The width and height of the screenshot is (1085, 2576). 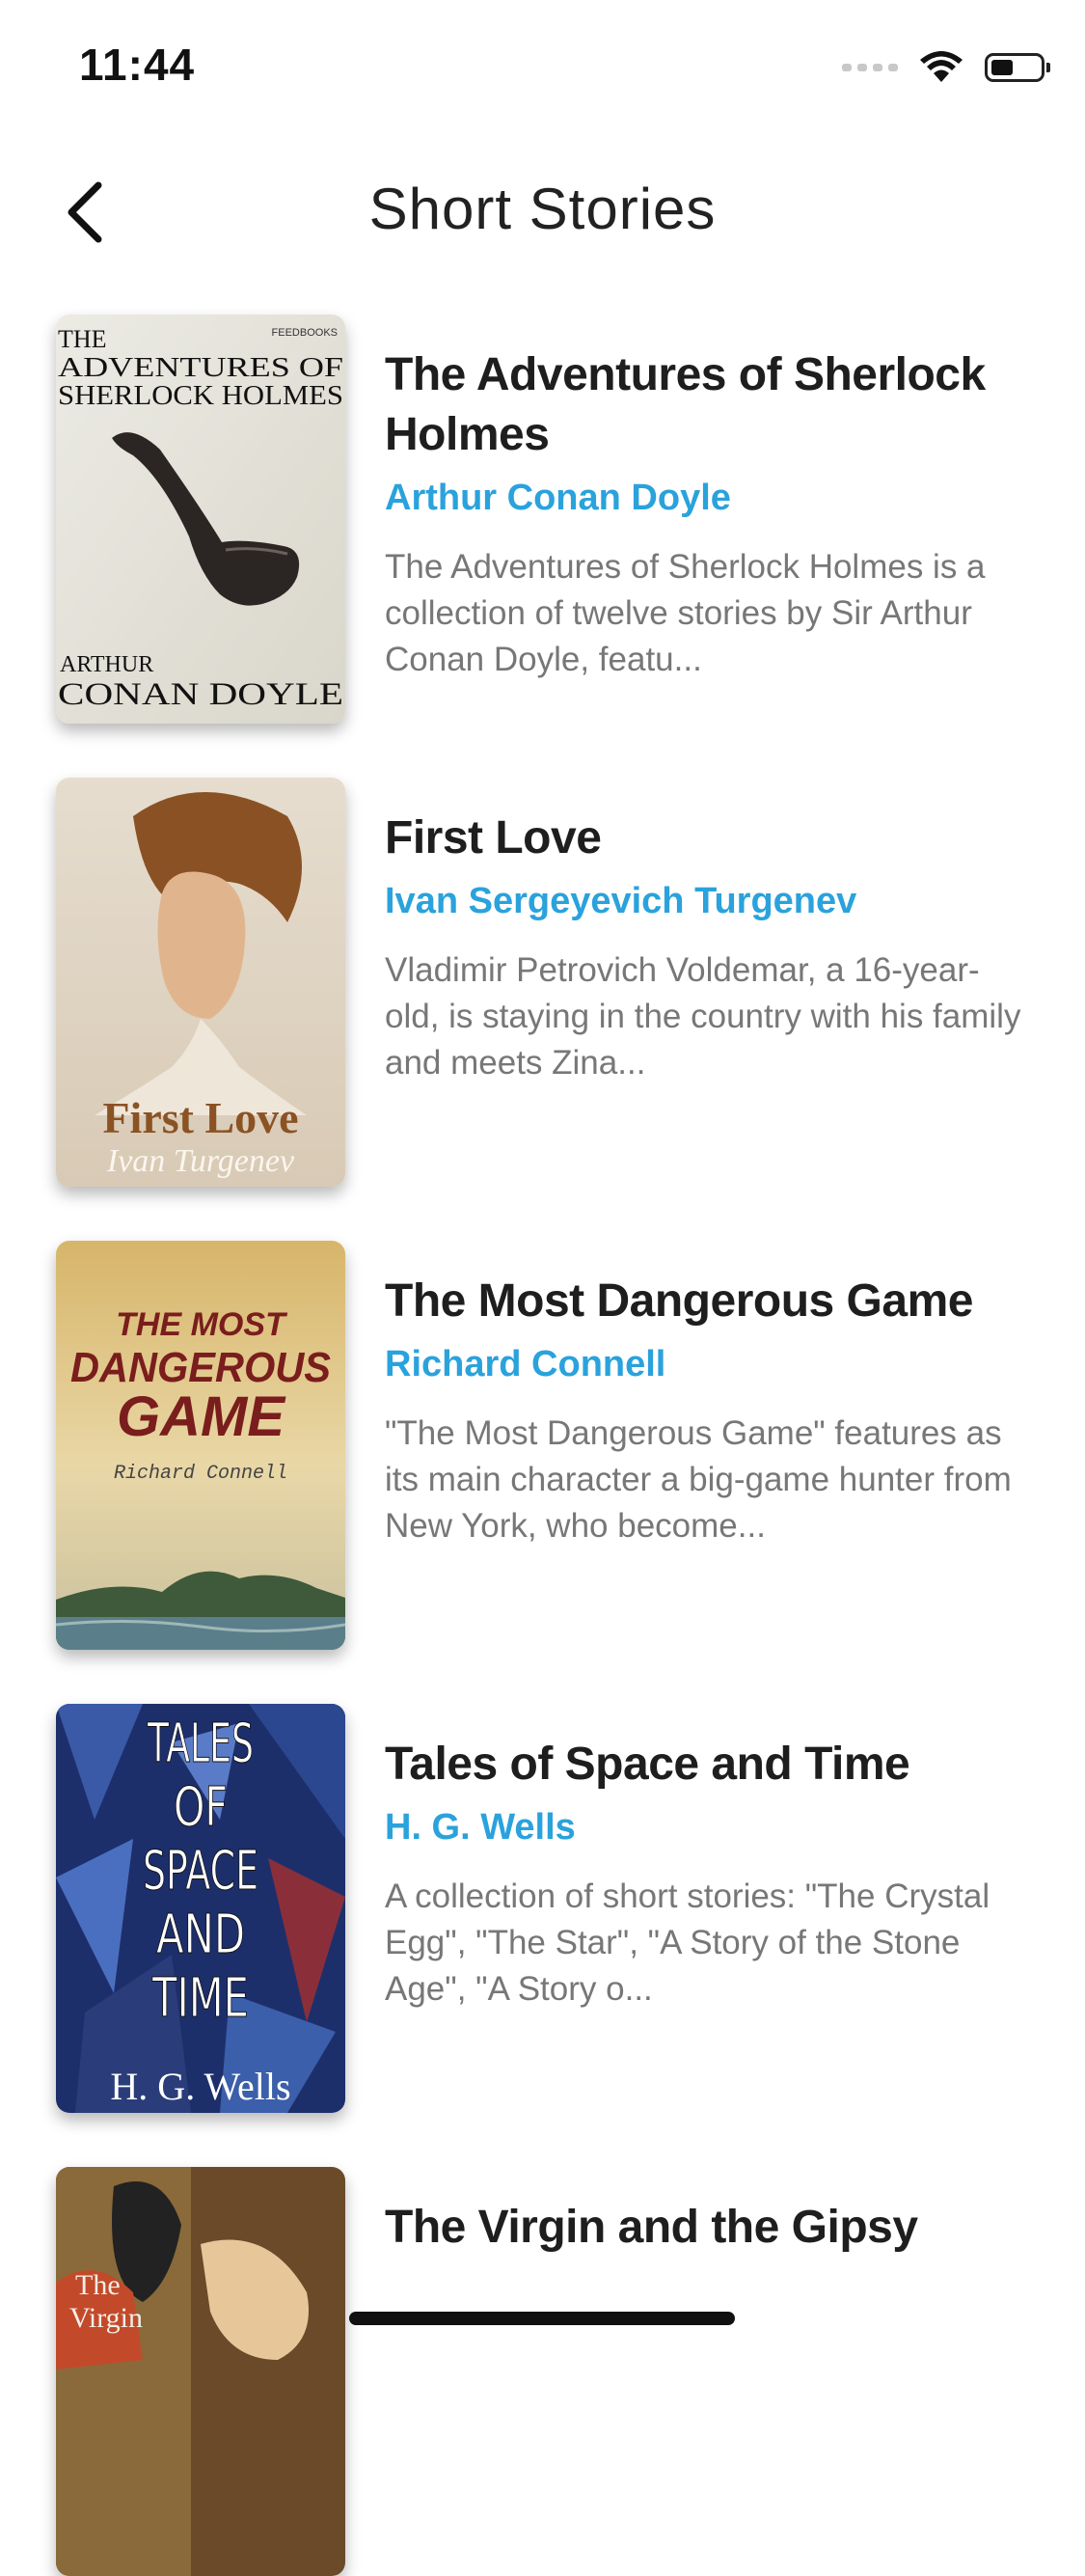 I want to click on cover-title-line: GAME, so click(x=202, y=1416).